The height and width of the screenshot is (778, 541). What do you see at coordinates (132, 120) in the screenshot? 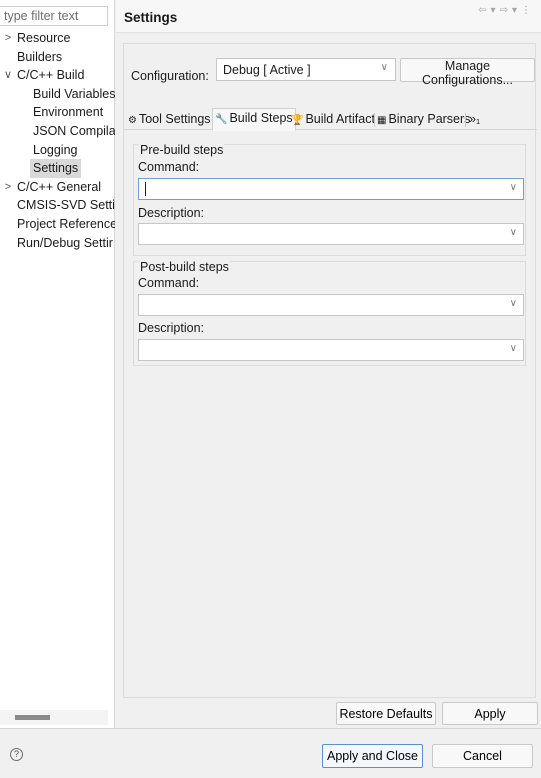
I see `tool-settings-icon: ⚙` at bounding box center [132, 120].